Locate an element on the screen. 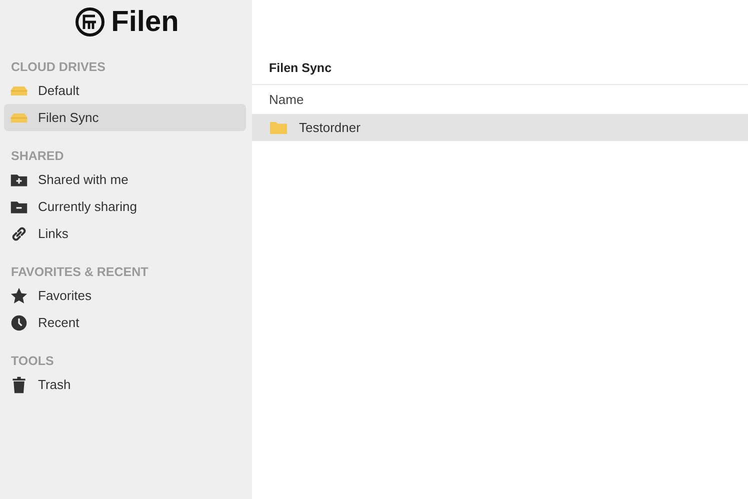  item-label: Recent is located at coordinates (59, 322).